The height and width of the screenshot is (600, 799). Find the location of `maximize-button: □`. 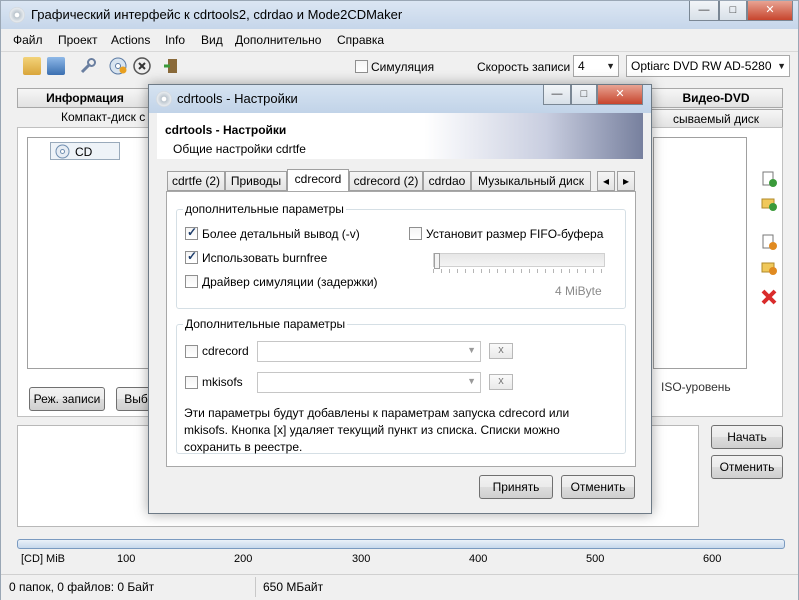

maximize-button: □ is located at coordinates (733, 11).